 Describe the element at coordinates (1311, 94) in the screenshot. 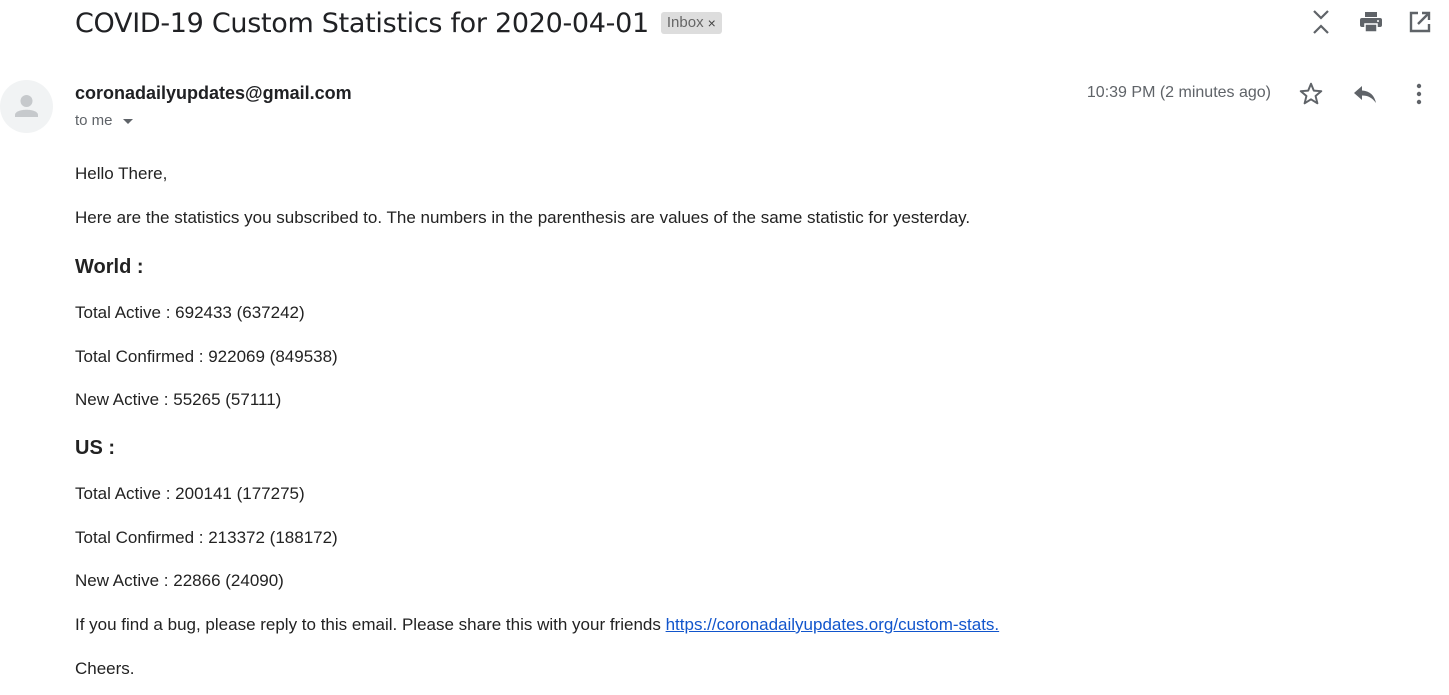

I see `star-icon` at that location.